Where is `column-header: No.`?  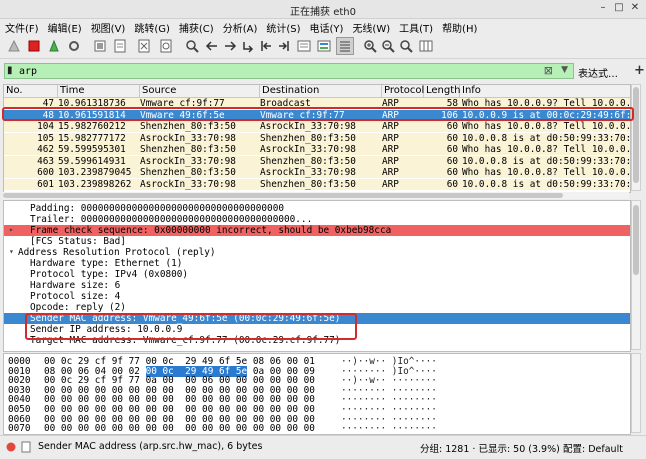 column-header: No. is located at coordinates (31, 91).